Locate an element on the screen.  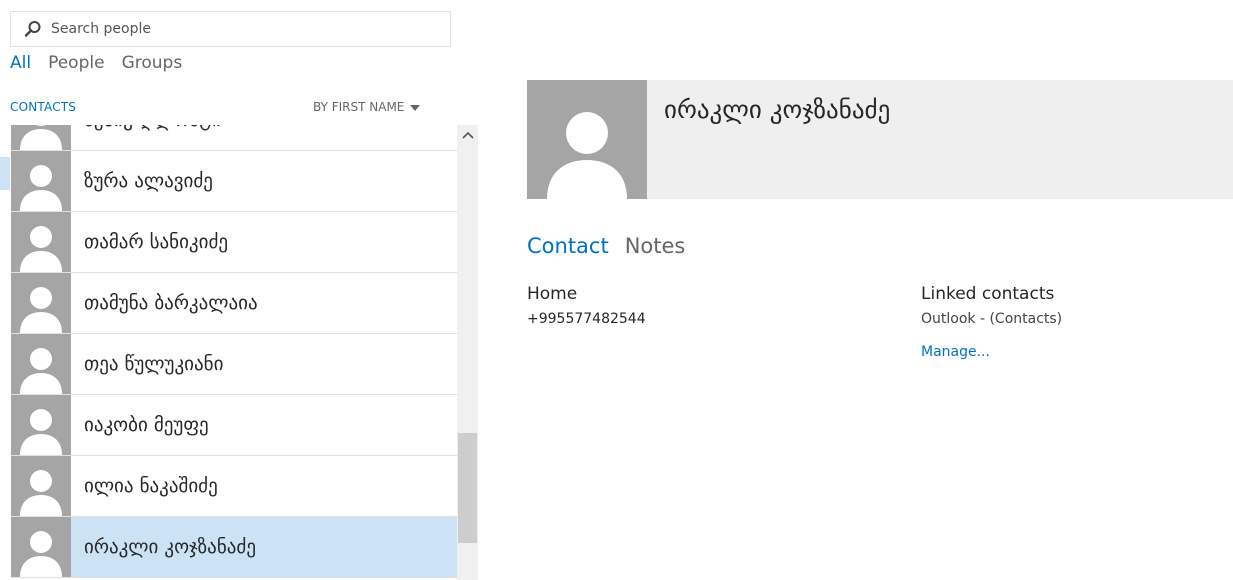
contact-name: ბესიკ ღლონტი is located at coordinates (152, 128).